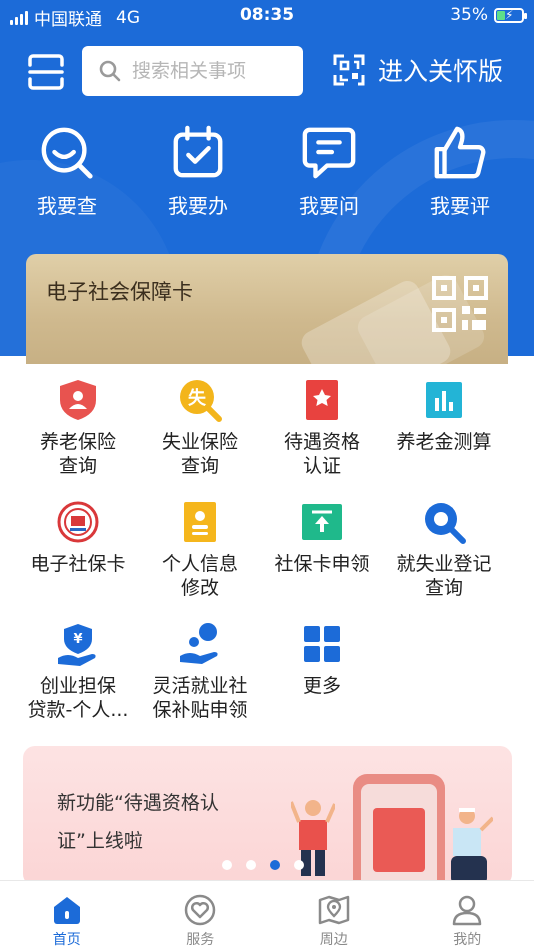  Describe the element at coordinates (200, 698) in the screenshot. I see `service-label: 灵活就业社 保补贴申领` at that location.